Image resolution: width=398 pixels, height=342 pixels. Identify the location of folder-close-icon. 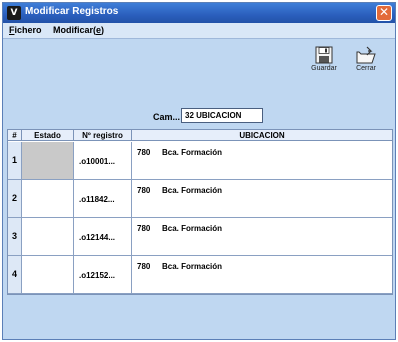
(366, 55).